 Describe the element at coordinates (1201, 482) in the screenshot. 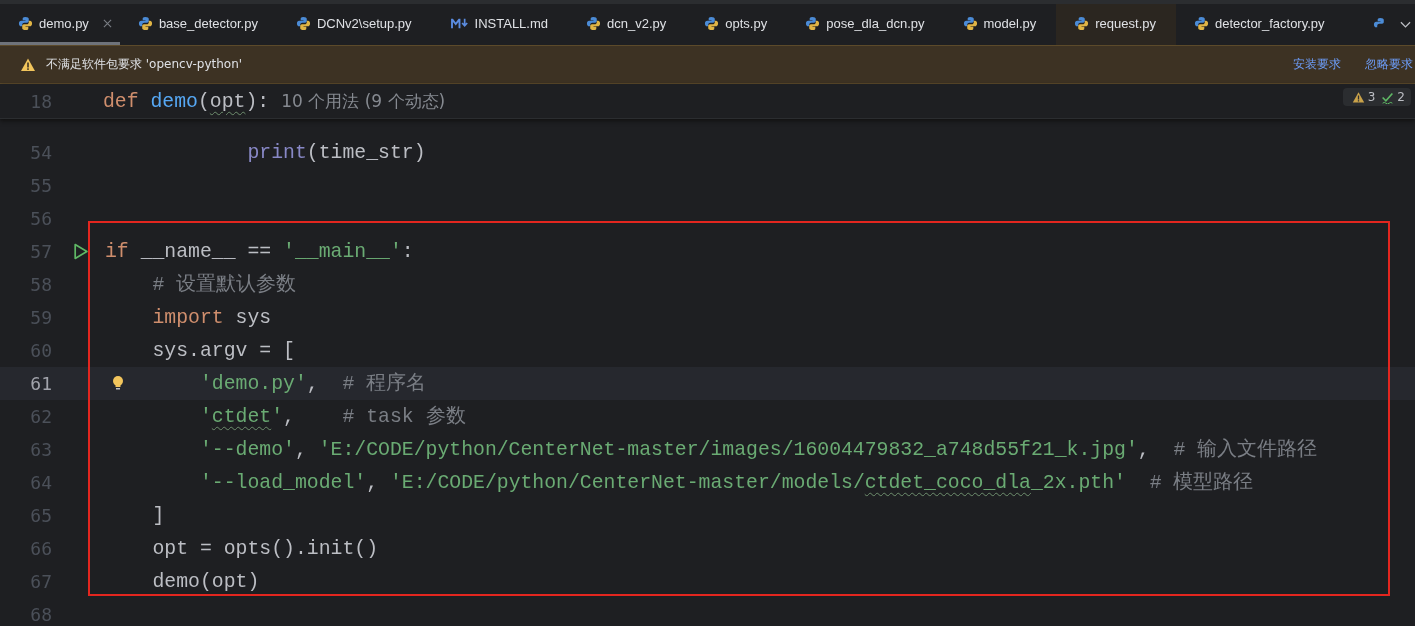

I see `code-comment: # 模型路径` at that location.